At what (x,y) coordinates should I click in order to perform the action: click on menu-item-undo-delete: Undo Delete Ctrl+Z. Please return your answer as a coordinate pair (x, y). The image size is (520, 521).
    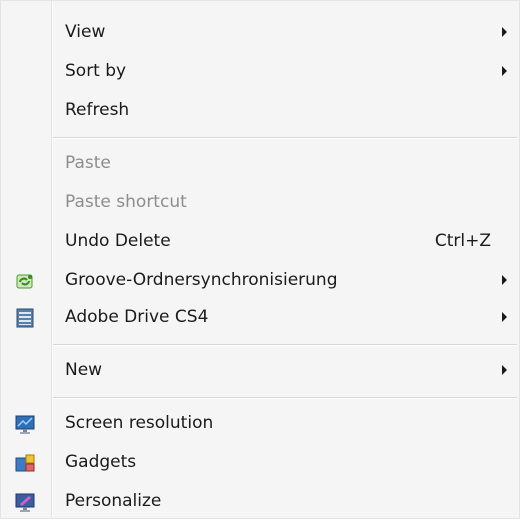
    Looking at the image, I should click on (260, 242).